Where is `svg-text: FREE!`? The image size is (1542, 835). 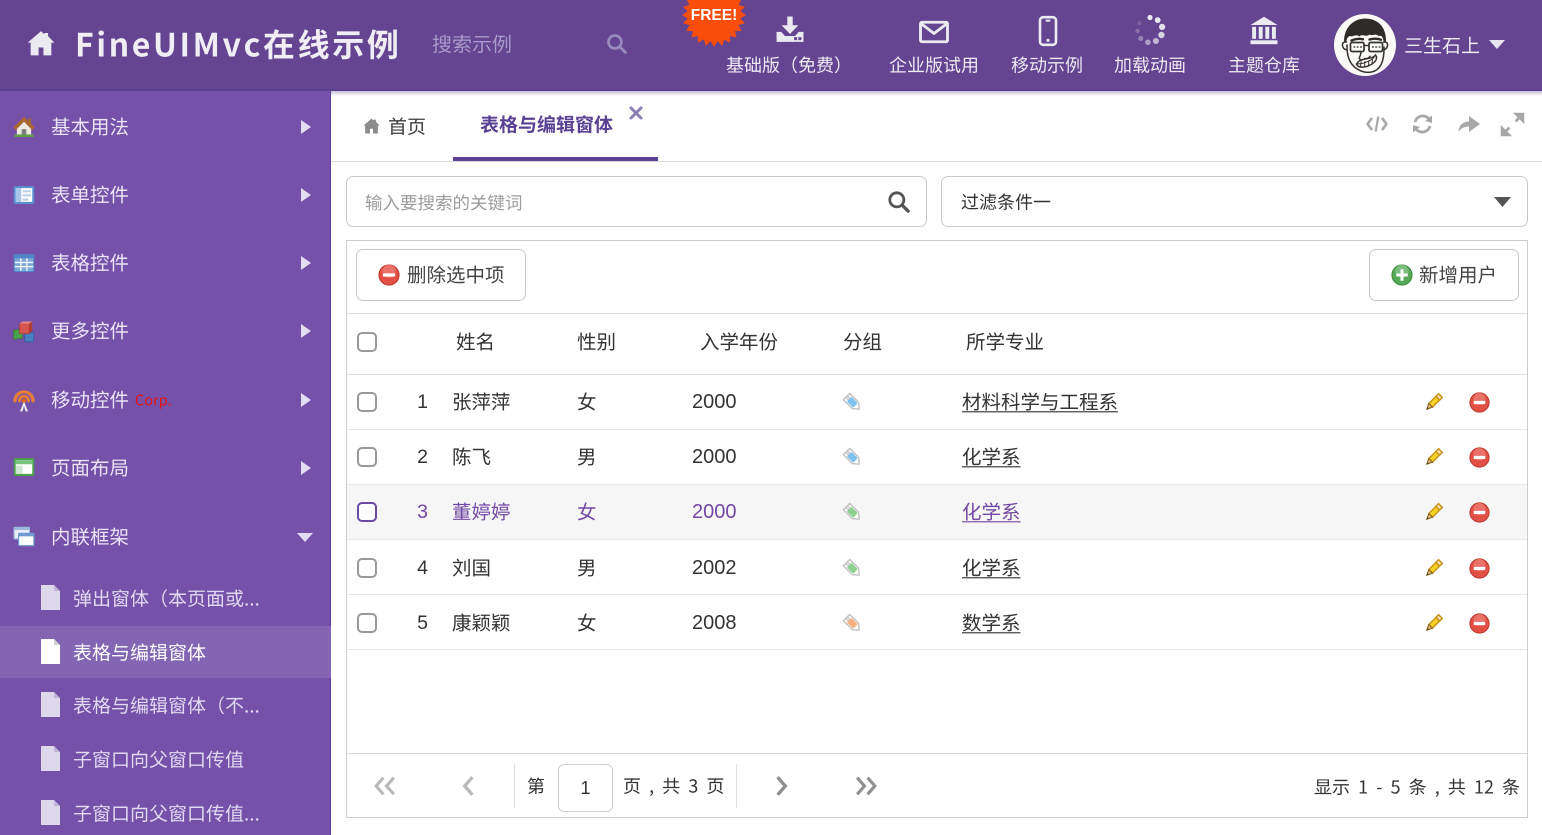
svg-text: FREE! is located at coordinates (714, 15).